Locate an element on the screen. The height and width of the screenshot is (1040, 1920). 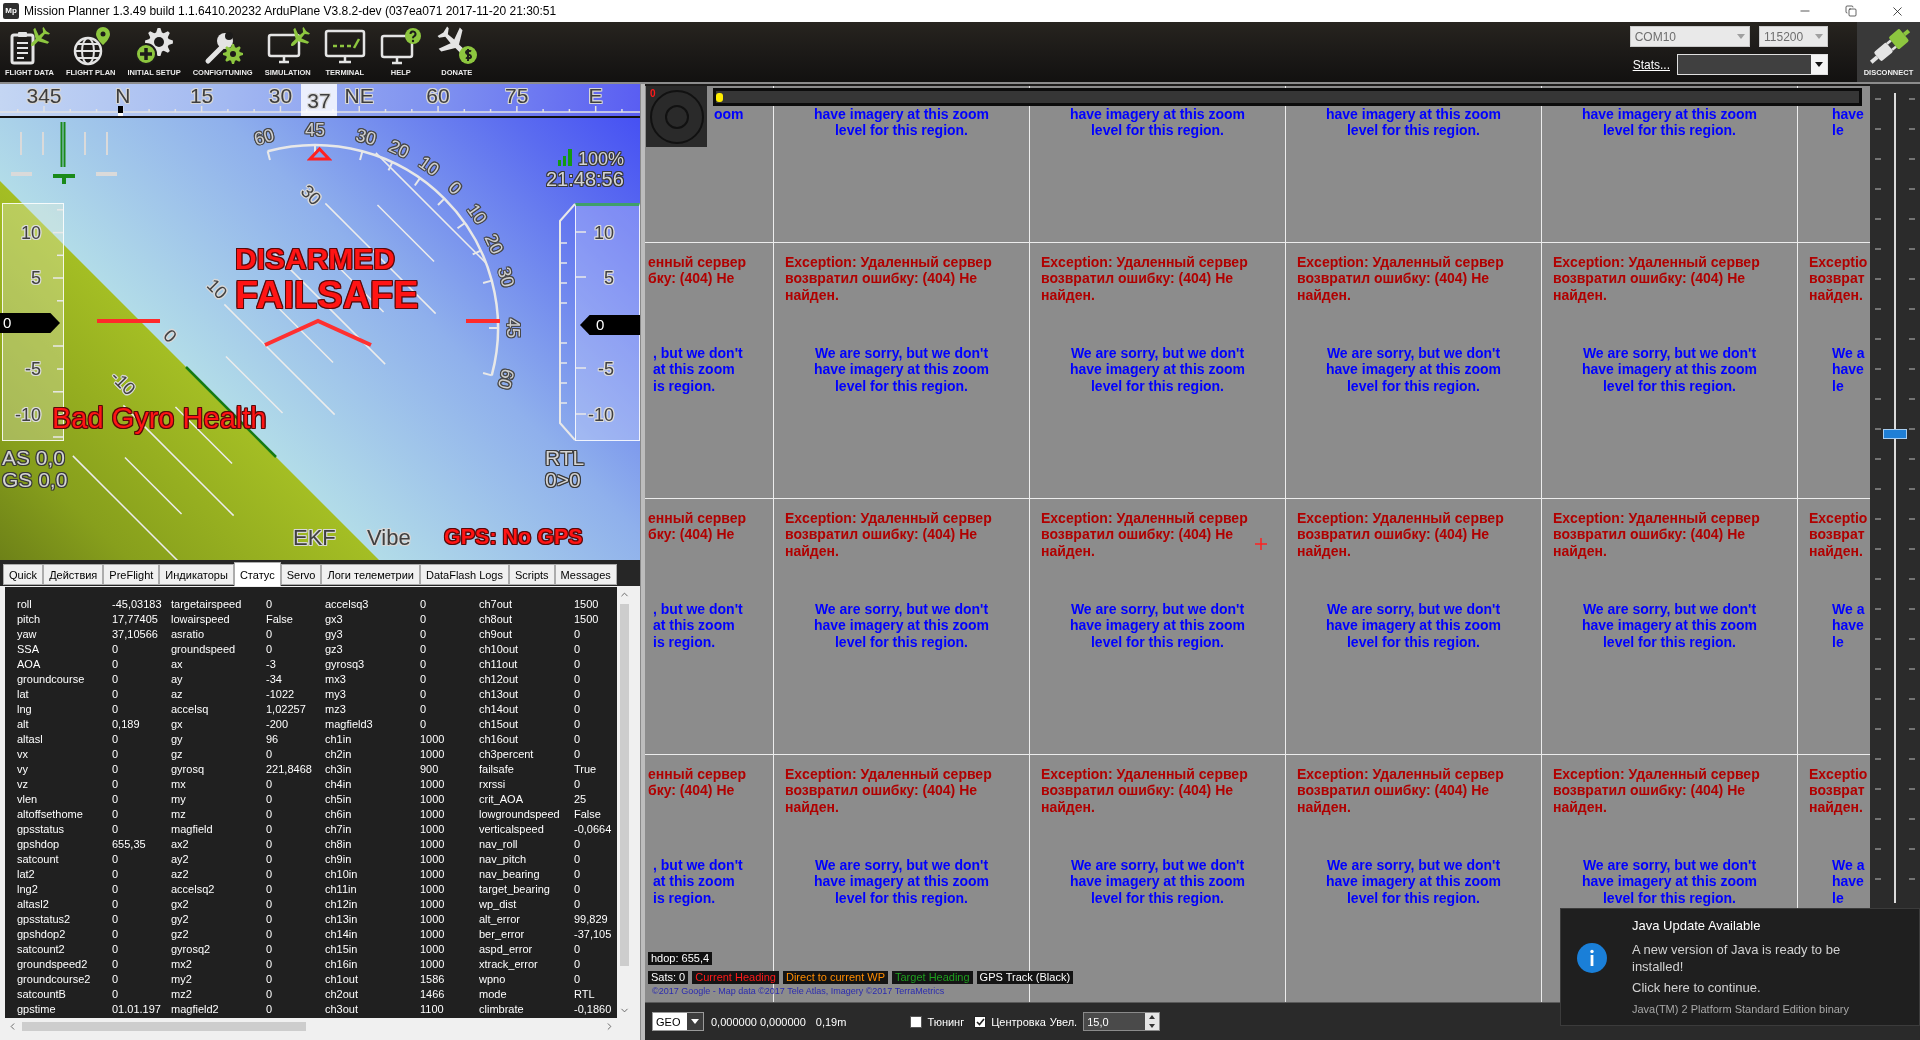
table-cell-text: vx is located at coordinates (23, 754).